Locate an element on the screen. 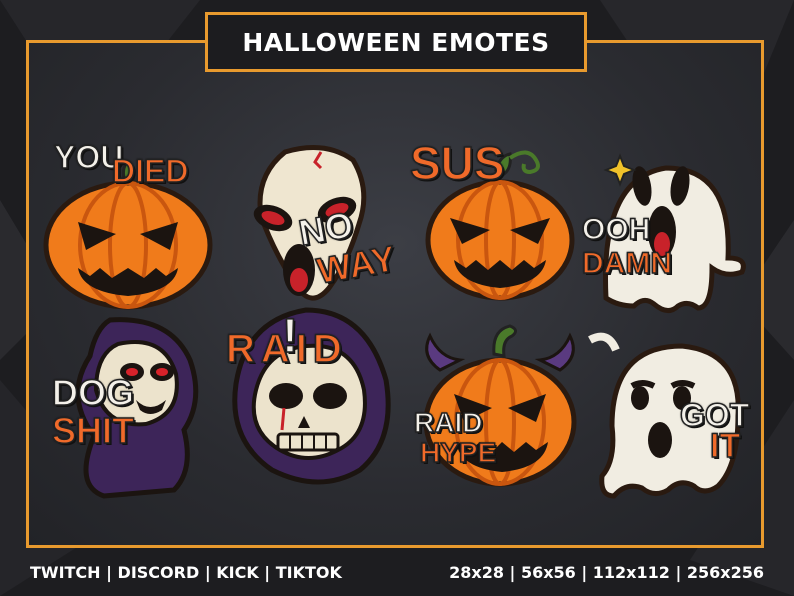  emote-caption-orange: SHIT is located at coordinates (93, 430).